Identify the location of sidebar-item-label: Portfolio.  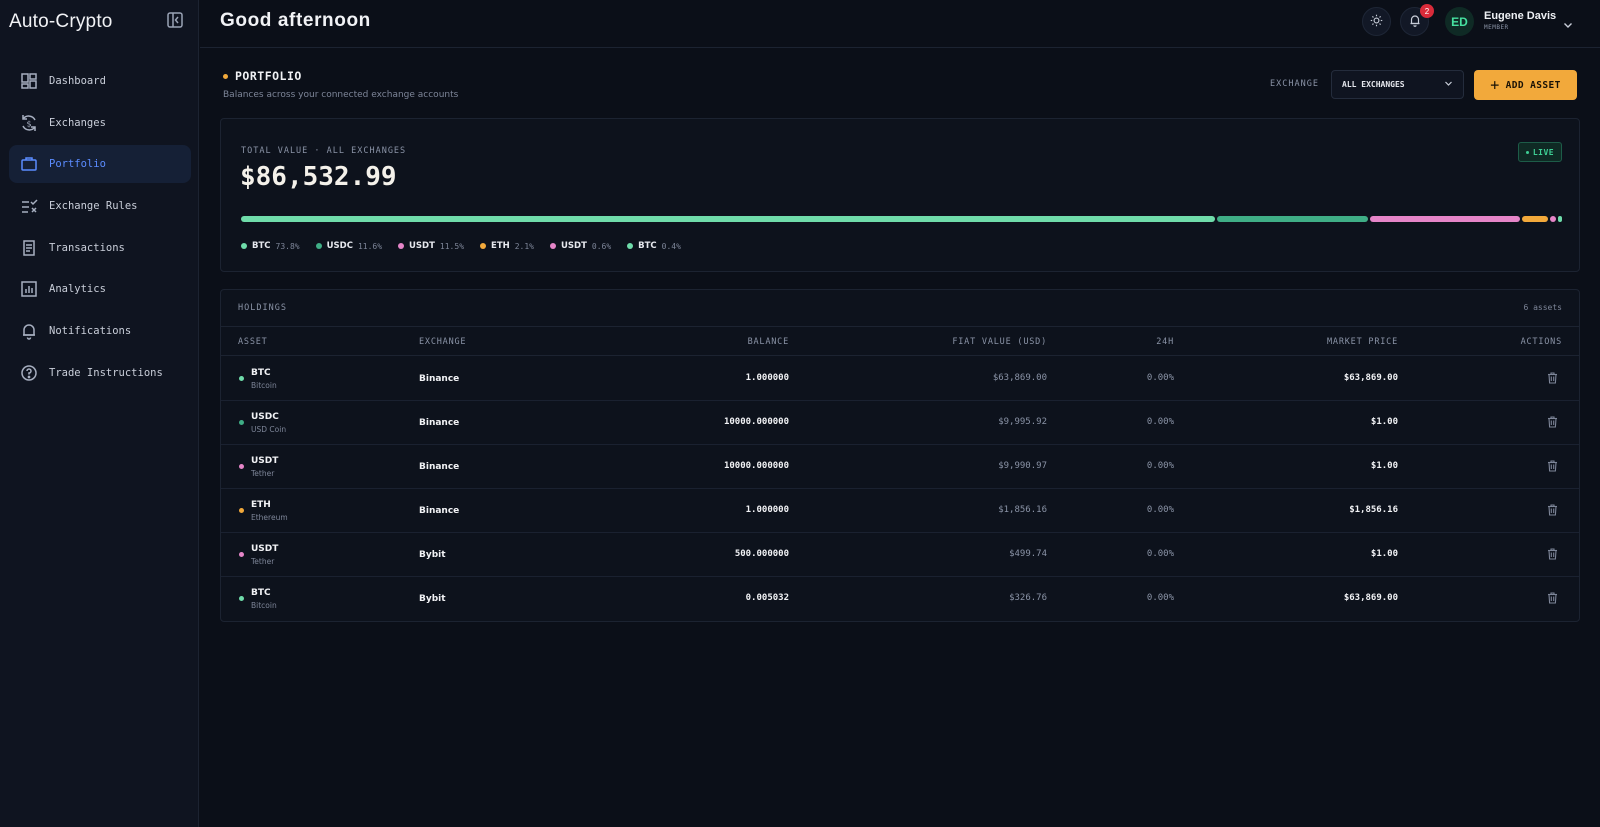
(77, 164).